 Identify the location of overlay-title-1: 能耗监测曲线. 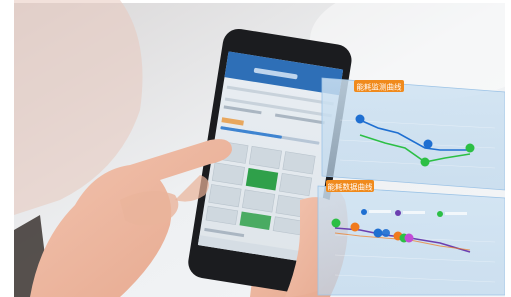
(379, 87).